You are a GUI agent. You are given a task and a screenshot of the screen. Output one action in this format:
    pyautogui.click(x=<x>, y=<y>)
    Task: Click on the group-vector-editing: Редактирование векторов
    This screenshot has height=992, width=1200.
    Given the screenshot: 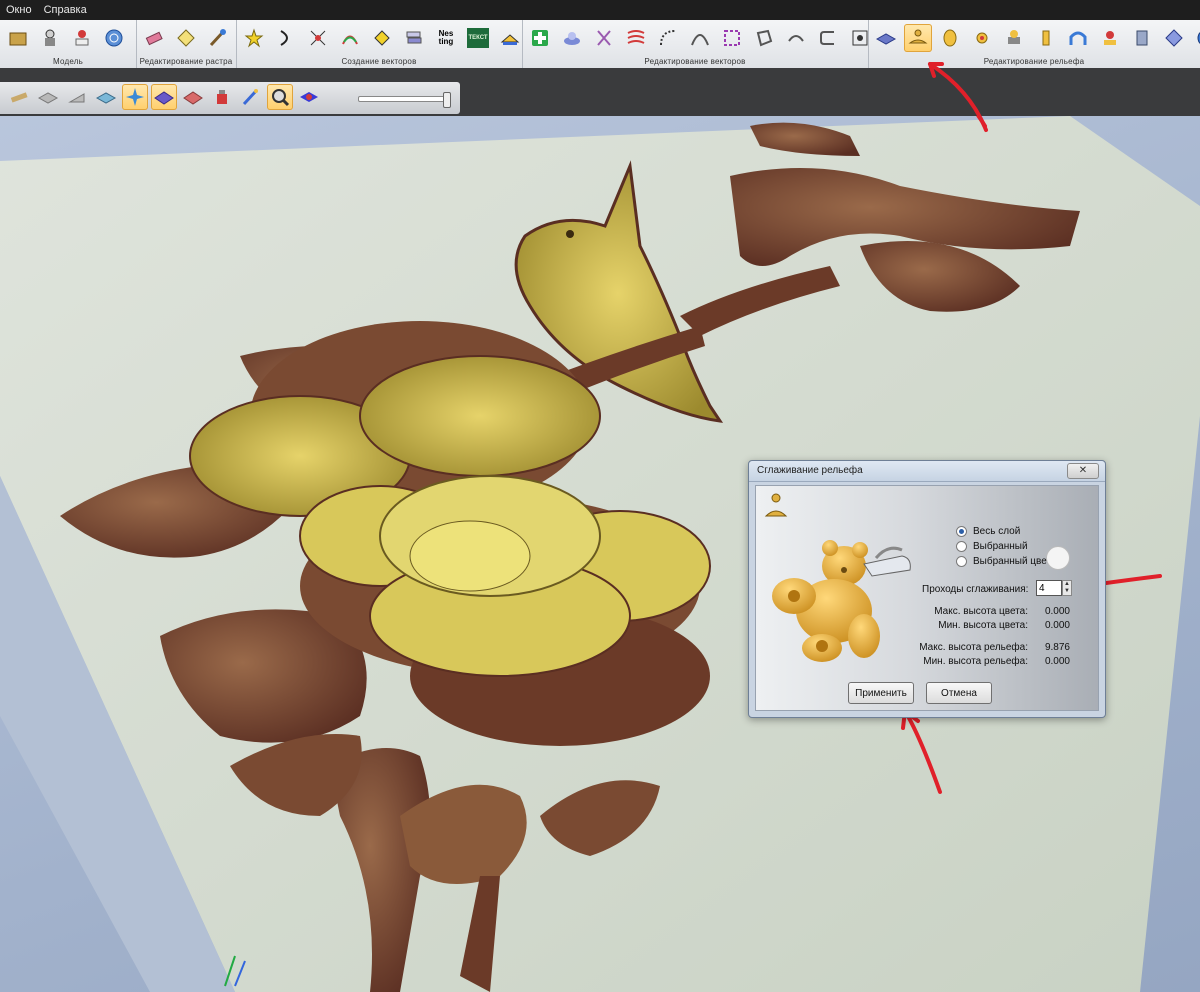 What is the action you would take?
    pyautogui.click(x=695, y=44)
    